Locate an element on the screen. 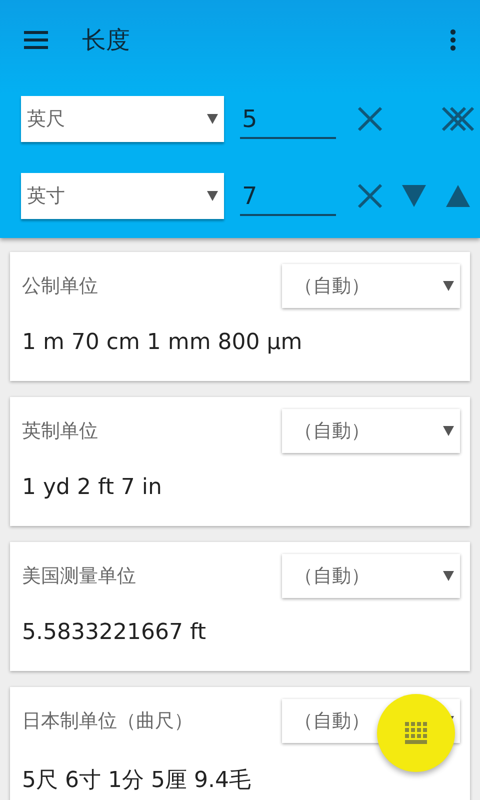 The width and height of the screenshot is (480, 800). unit-dropdown: 英寸 is located at coordinates (122, 195).